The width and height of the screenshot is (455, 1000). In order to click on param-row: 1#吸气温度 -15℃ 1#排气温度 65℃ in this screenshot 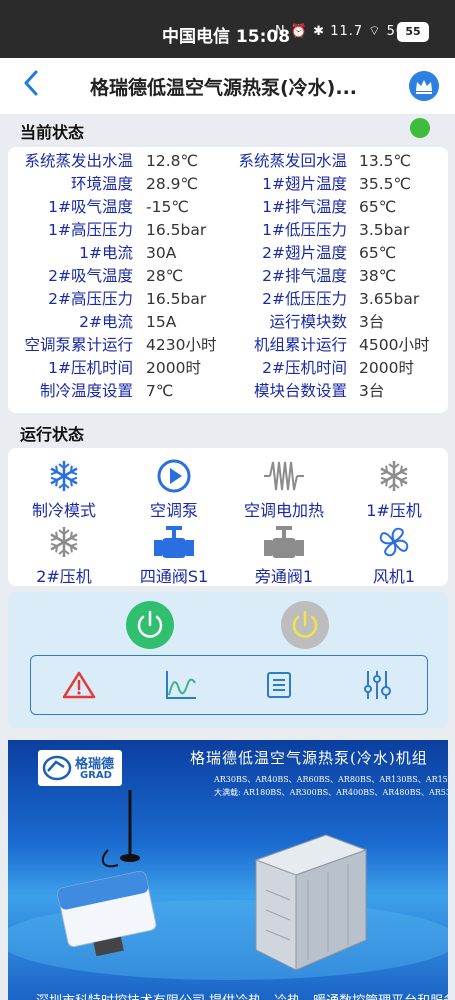, I will do `click(228, 207)`.